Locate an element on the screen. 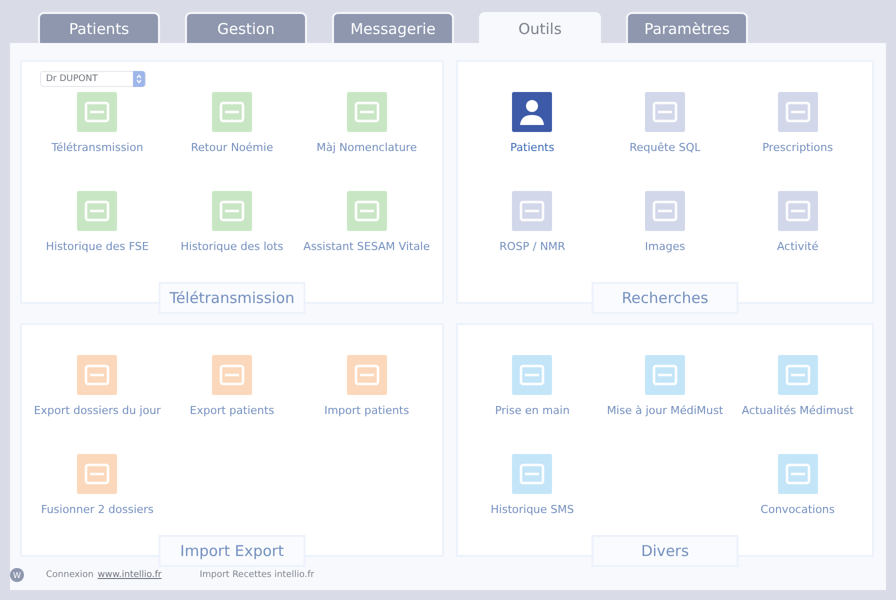  tool-label: Export dossiers du jour is located at coordinates (97, 411).